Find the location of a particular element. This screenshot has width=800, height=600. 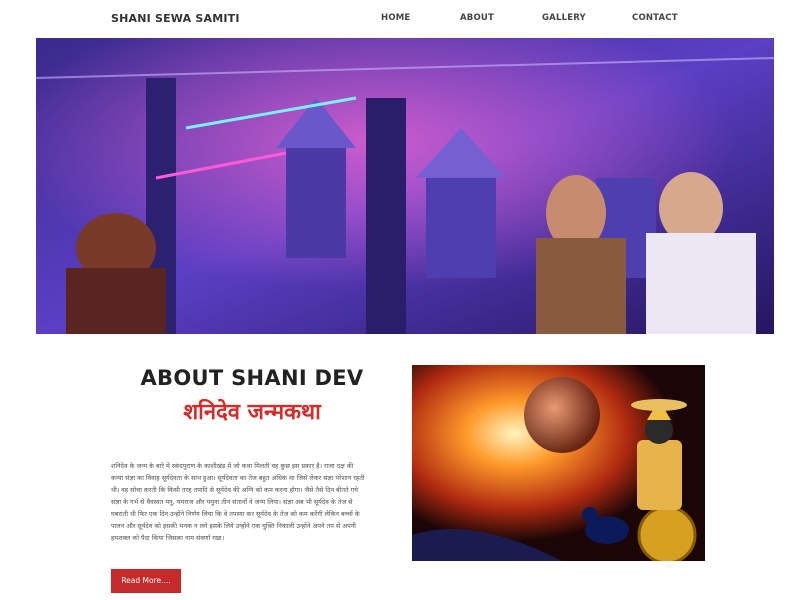

site-brand: SHANI SEWA SAMITI is located at coordinates (175, 18).